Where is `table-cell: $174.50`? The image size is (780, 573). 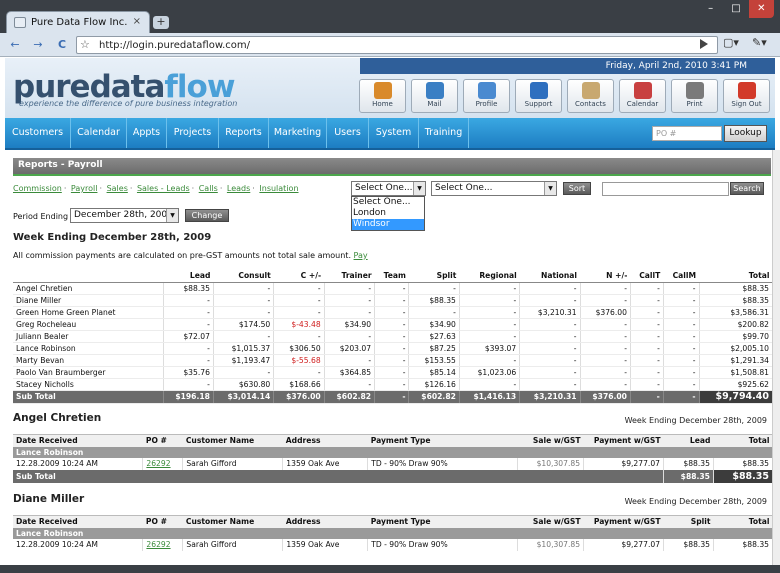 table-cell: $174.50 is located at coordinates (244, 324).